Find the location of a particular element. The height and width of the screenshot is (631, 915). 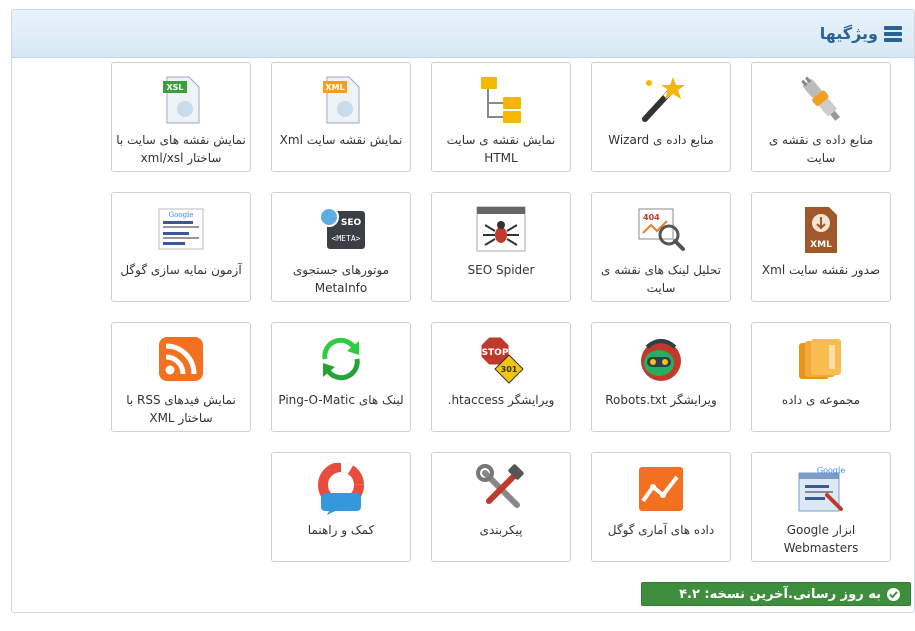

tile-export-xml-sitemap: XML صدور نقشه سایت Xml is located at coordinates (821, 247).